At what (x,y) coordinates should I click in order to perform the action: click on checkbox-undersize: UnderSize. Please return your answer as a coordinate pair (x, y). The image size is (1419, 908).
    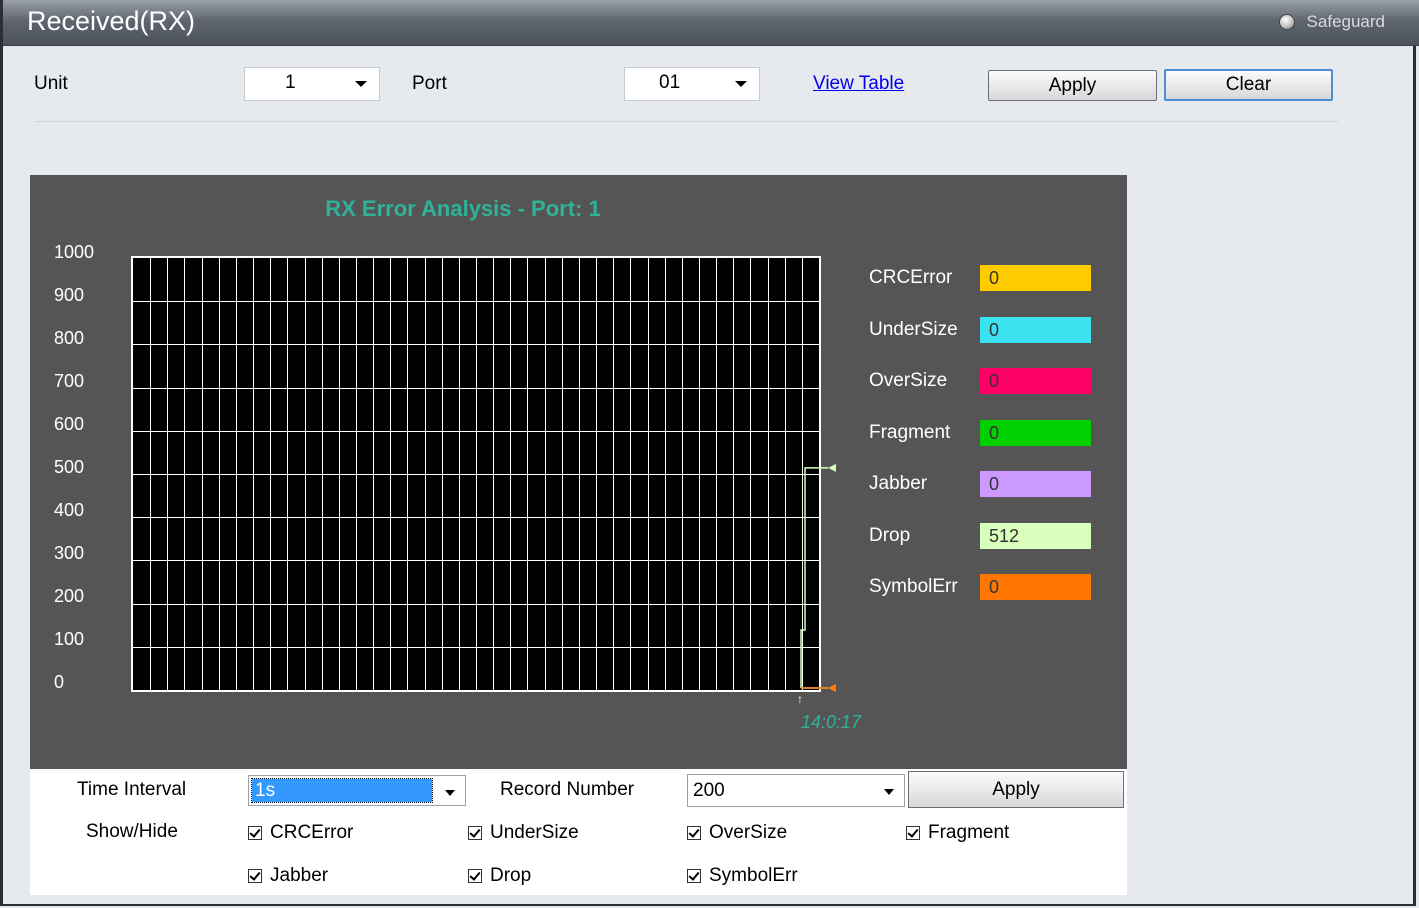
    Looking at the image, I should click on (523, 833).